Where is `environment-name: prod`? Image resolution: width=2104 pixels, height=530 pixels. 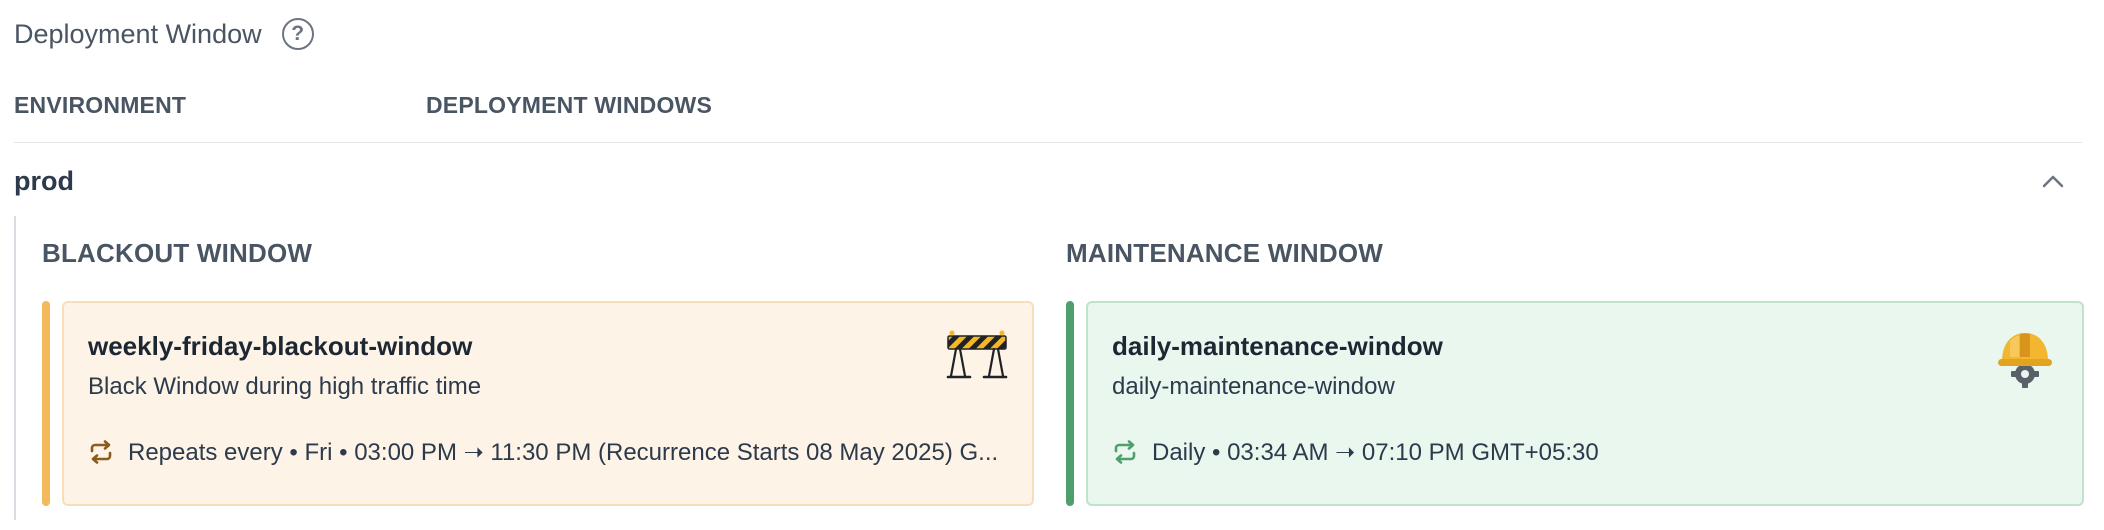 environment-name: prod is located at coordinates (44, 181).